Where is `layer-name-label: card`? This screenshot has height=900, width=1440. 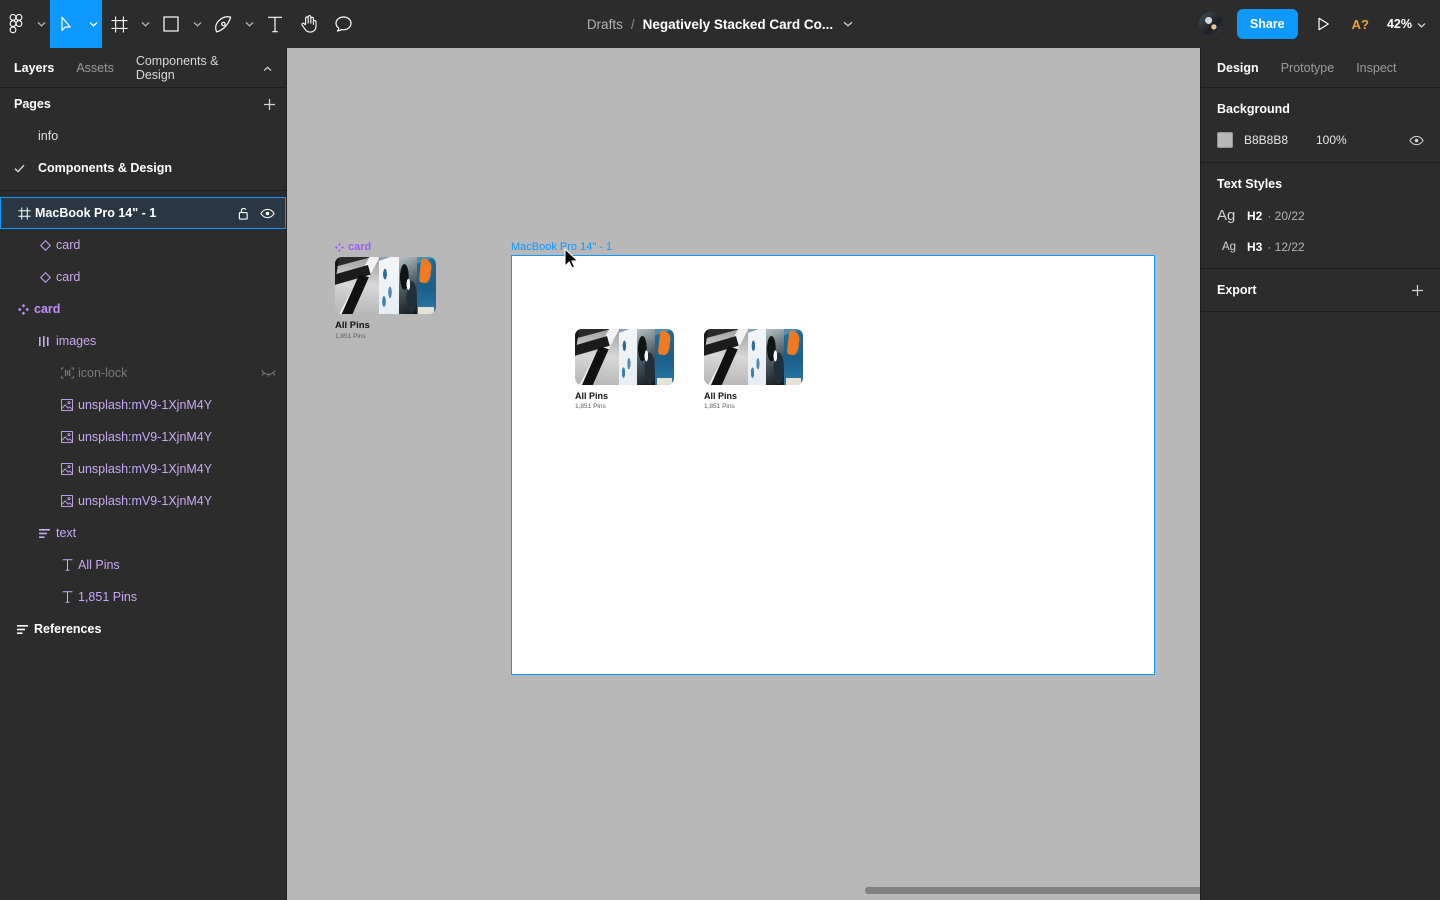
layer-name-label: card is located at coordinates (68, 245).